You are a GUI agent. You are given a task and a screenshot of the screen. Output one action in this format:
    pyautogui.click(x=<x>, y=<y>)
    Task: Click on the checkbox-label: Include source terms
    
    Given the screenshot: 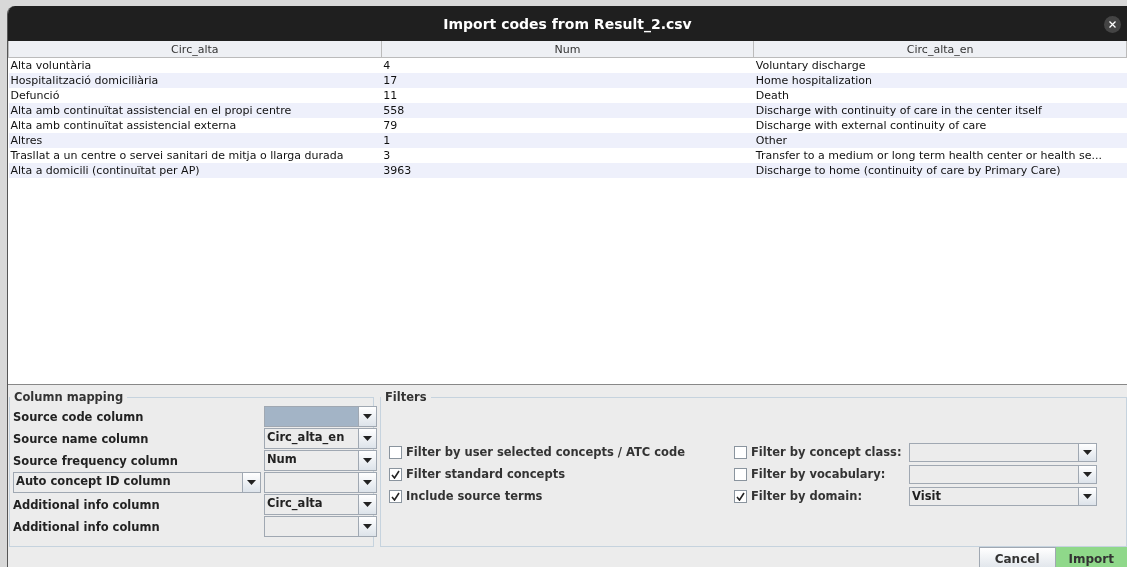 What is the action you would take?
    pyautogui.click(x=474, y=496)
    